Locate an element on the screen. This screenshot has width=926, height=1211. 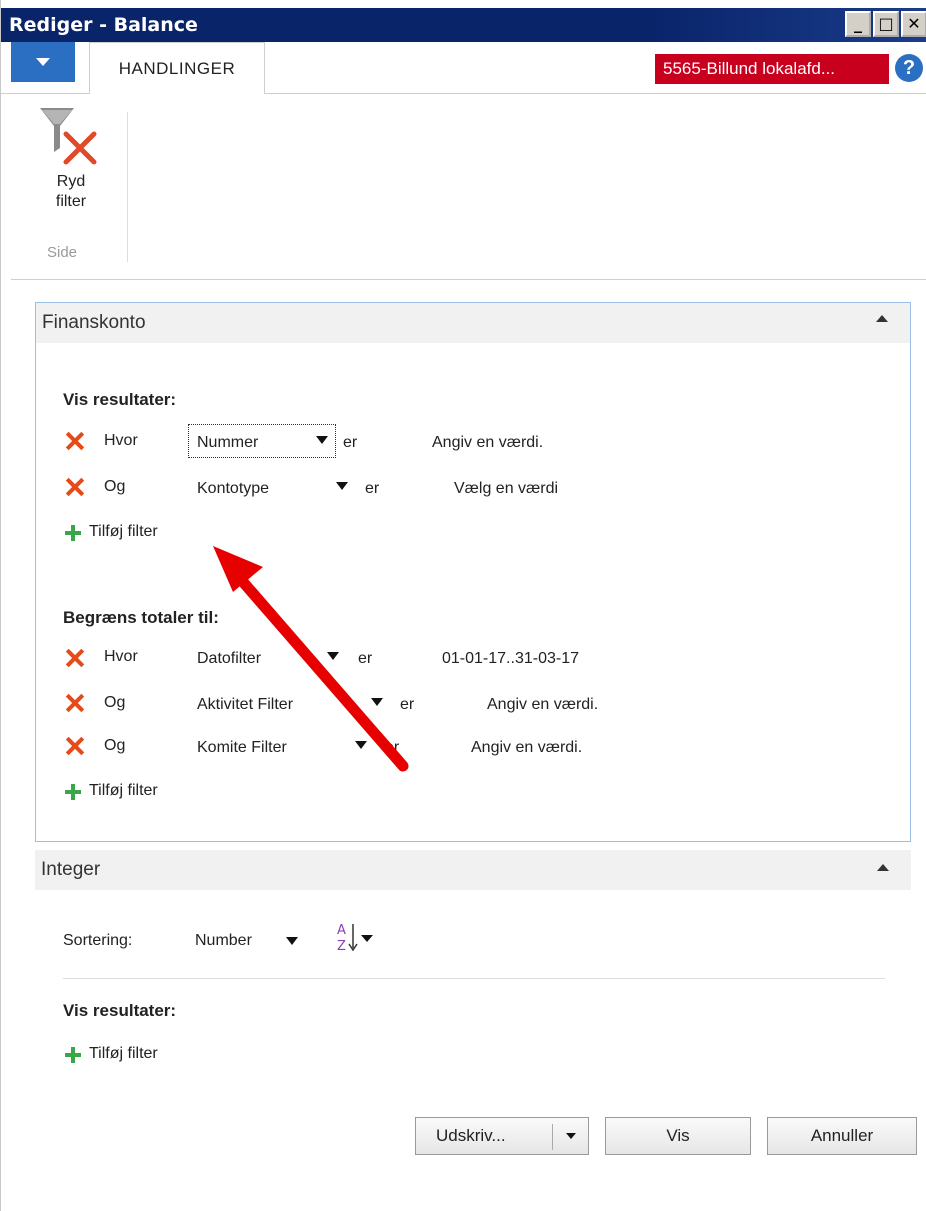
title-bar: Rediger - Balance _ □ ✕ is located at coordinates (463, 25).